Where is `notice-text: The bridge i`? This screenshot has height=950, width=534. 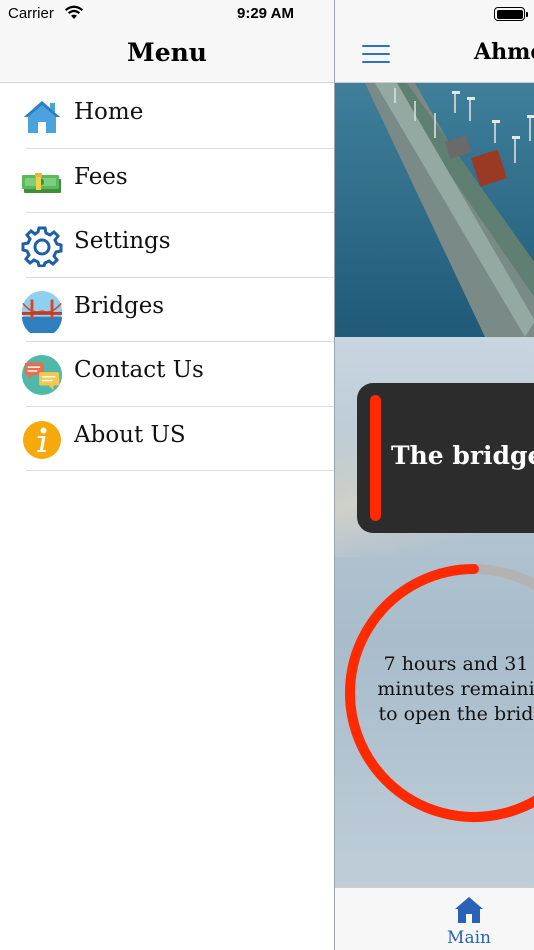 notice-text: The bridge i is located at coordinates (462, 455).